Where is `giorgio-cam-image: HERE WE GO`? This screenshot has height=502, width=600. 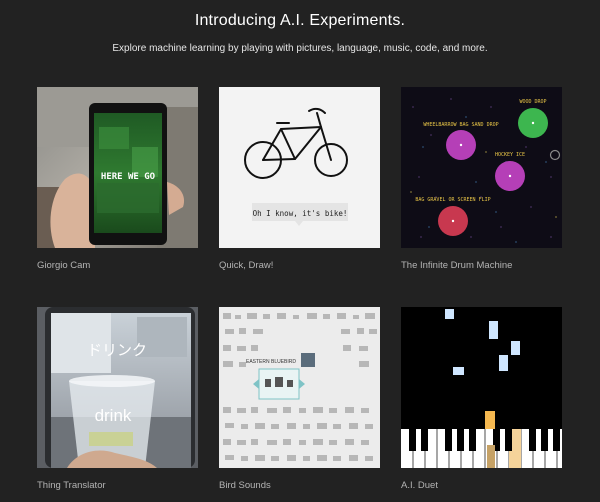
giorgio-cam-image: HERE WE GO is located at coordinates (117, 167).